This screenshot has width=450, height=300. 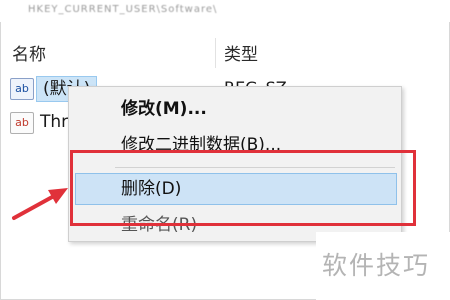 What do you see at coordinates (123, 9) in the screenshot?
I see `address-text: HKEY_CURRENT_USER\Software\` at bounding box center [123, 9].